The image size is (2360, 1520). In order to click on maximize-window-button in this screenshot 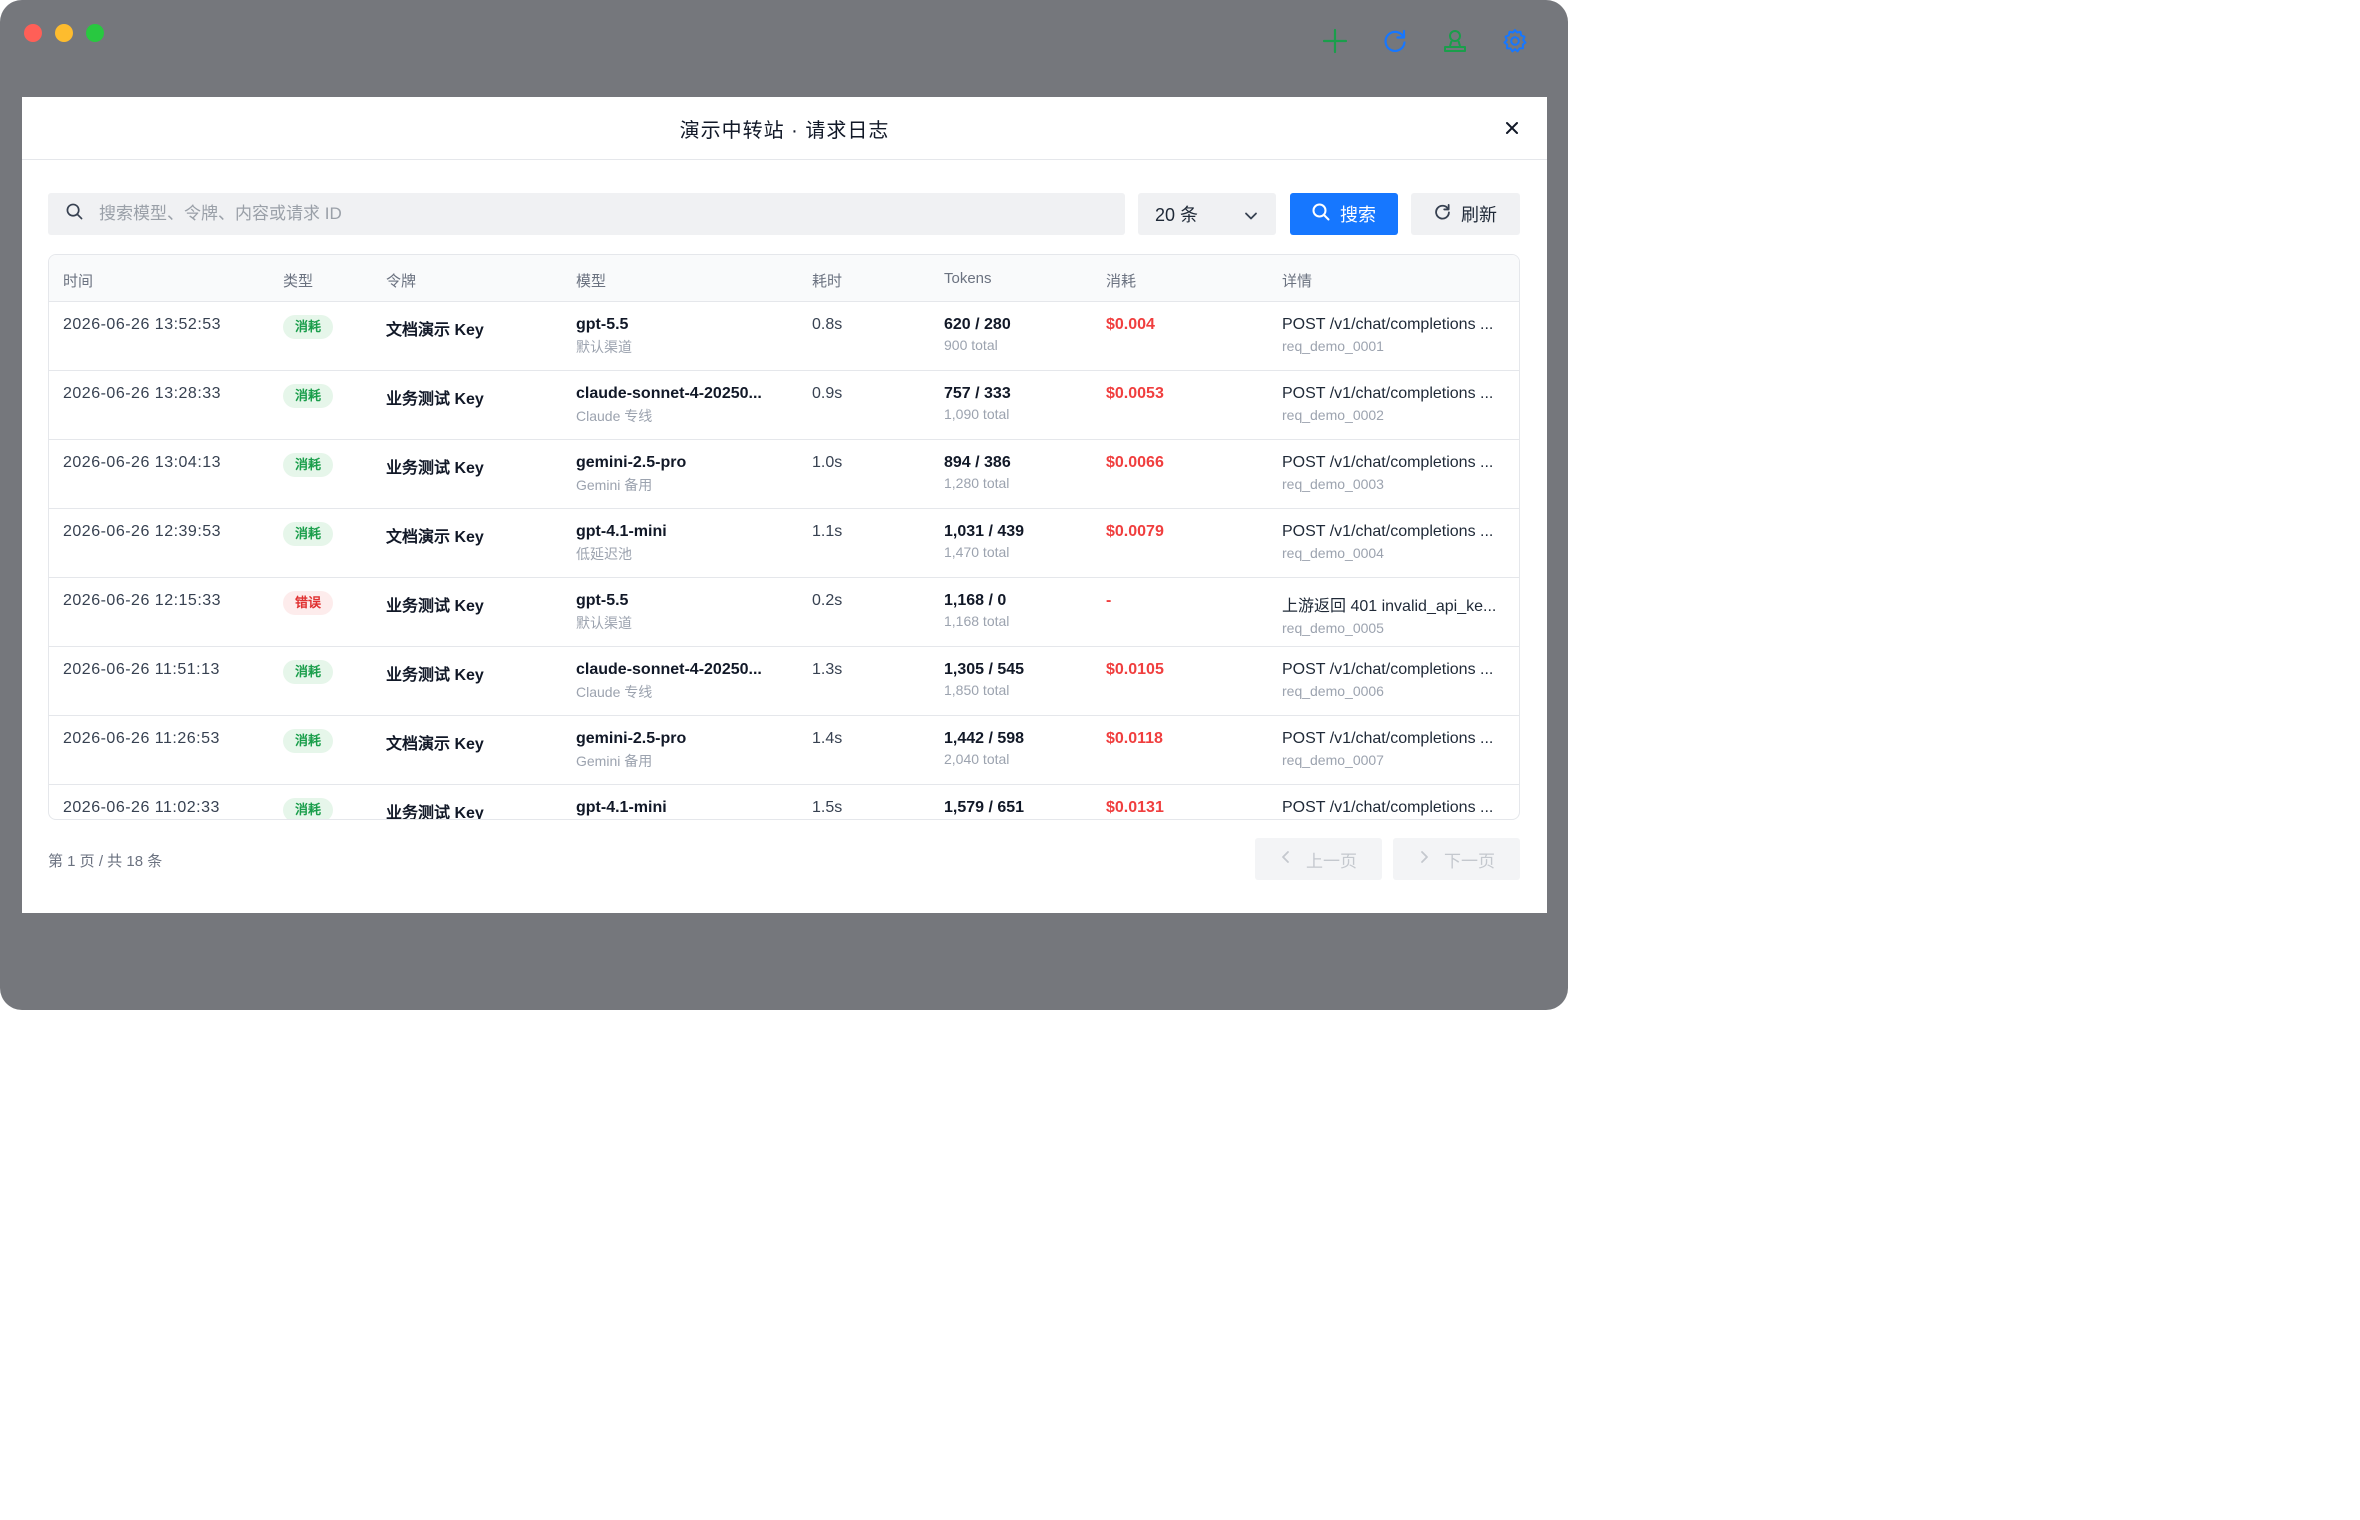, I will do `click(95, 33)`.